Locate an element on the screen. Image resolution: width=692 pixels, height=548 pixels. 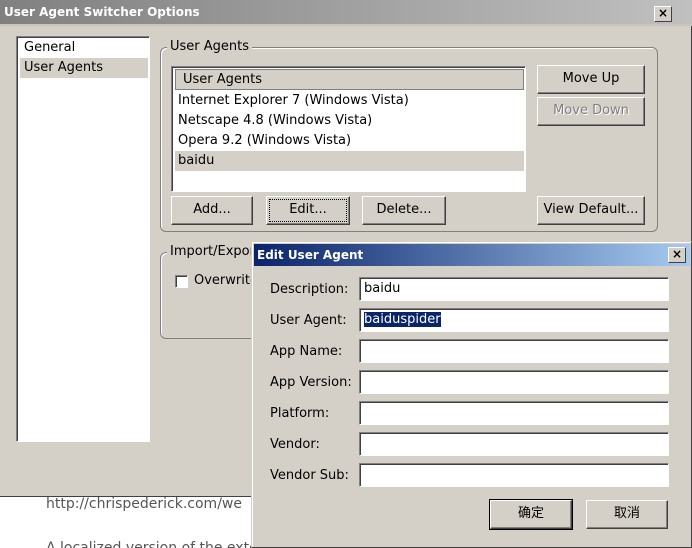
description-field: baidu is located at coordinates (514, 289).